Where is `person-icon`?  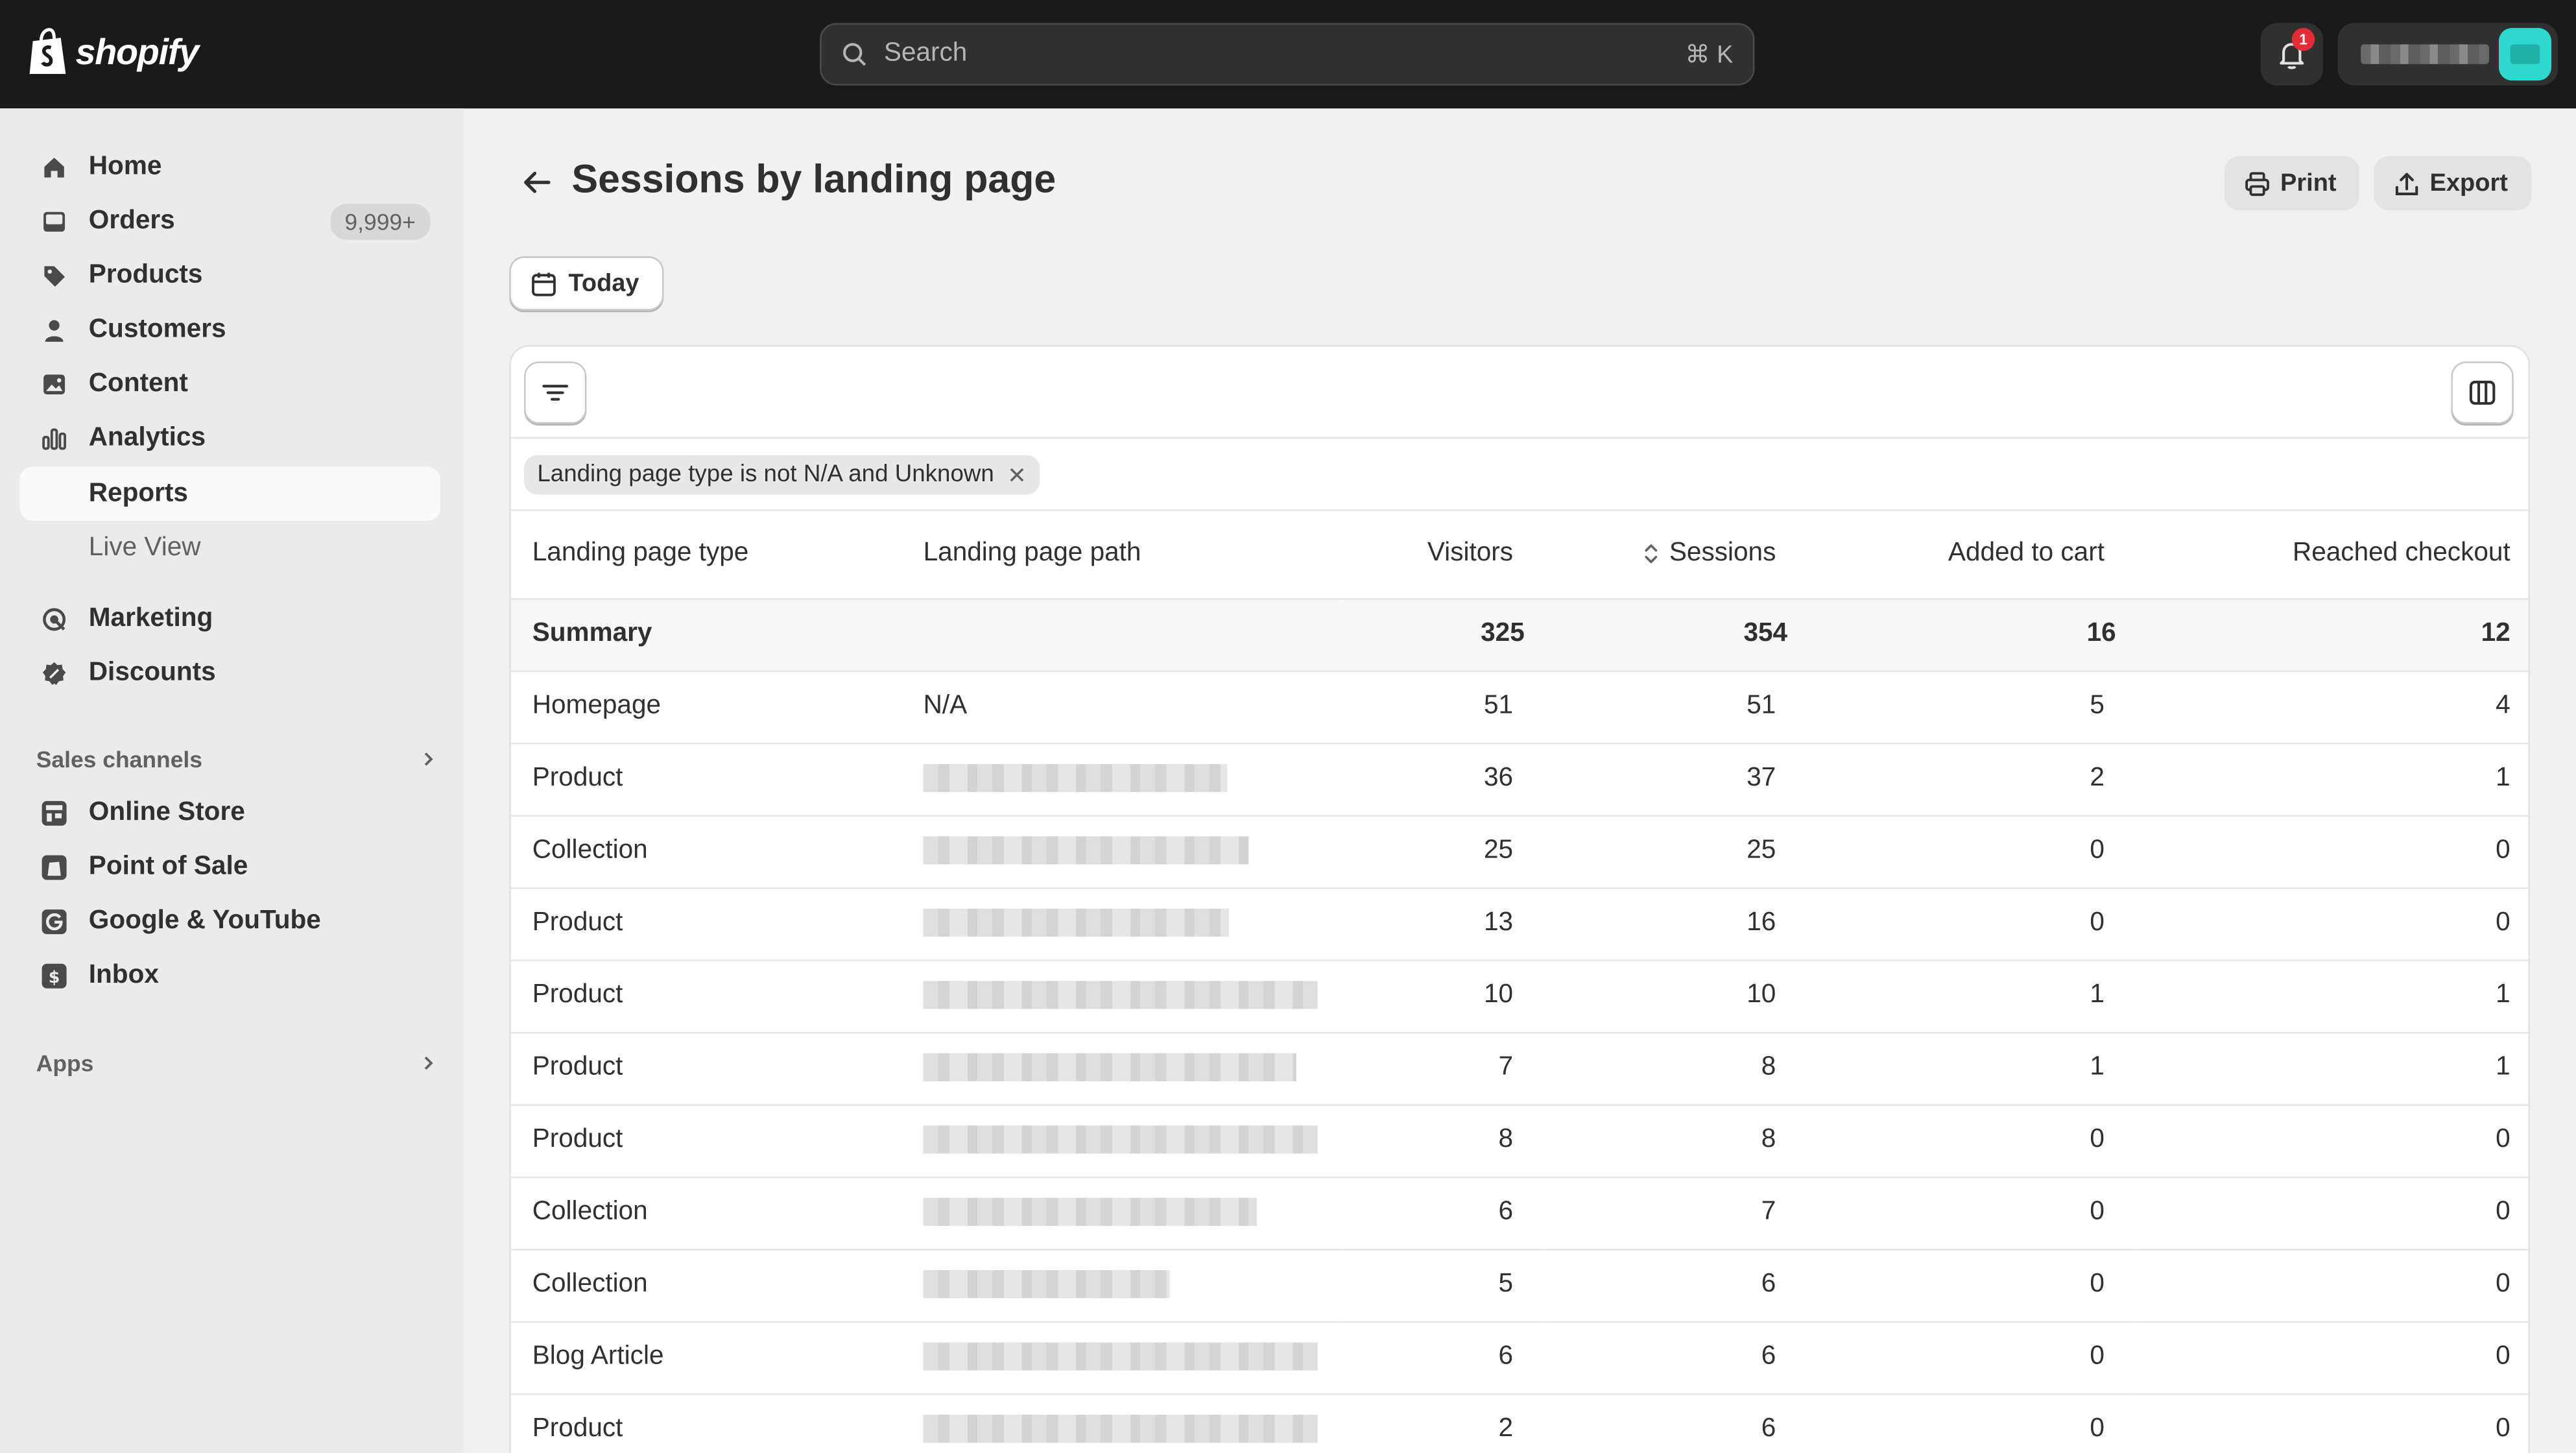 person-icon is located at coordinates (54, 329).